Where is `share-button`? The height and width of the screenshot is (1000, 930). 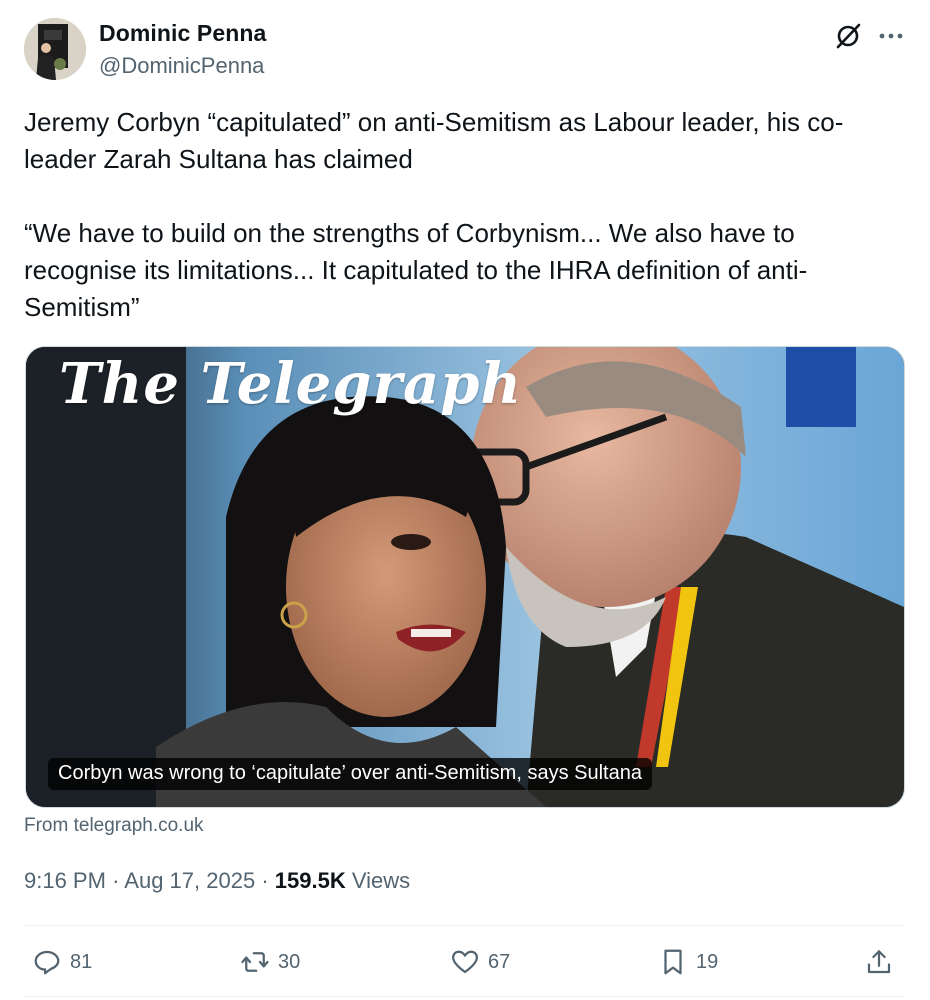 share-button is located at coordinates (883, 962).